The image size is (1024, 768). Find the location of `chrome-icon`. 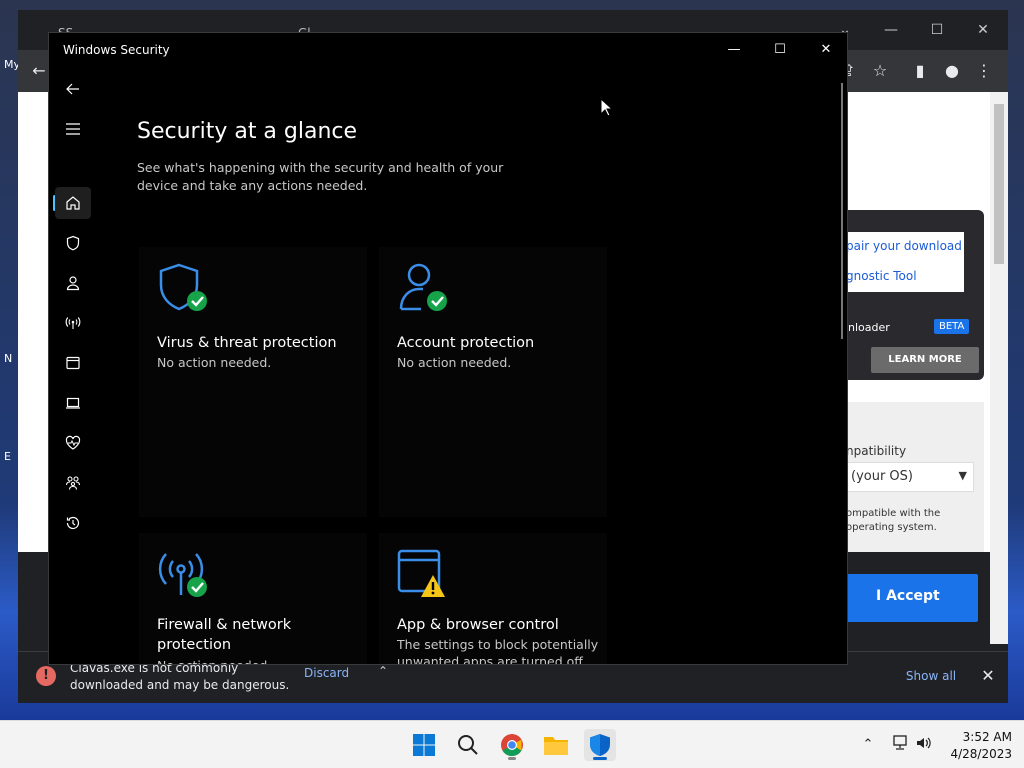

chrome-icon is located at coordinates (512, 745).